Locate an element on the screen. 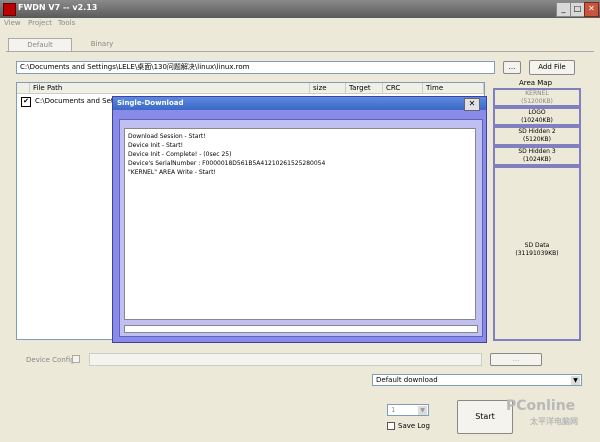 This screenshot has width=600, height=442. menu-project: Project is located at coordinates (40, 23).